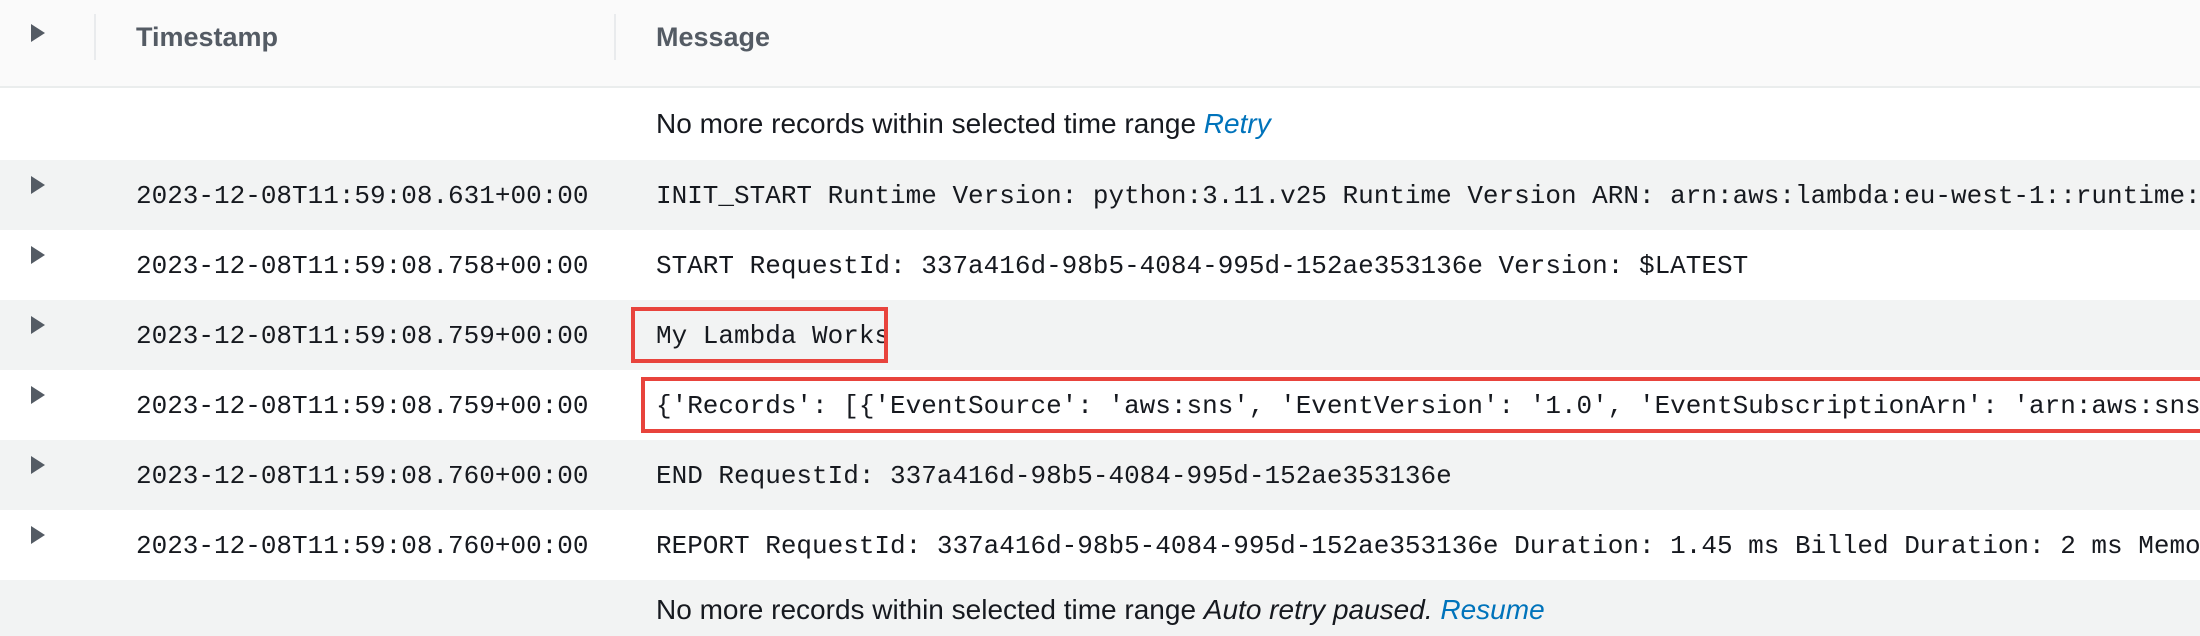 The image size is (2200, 636). Describe the element at coordinates (1237, 123) in the screenshot. I see `retry-link: Retry` at that location.